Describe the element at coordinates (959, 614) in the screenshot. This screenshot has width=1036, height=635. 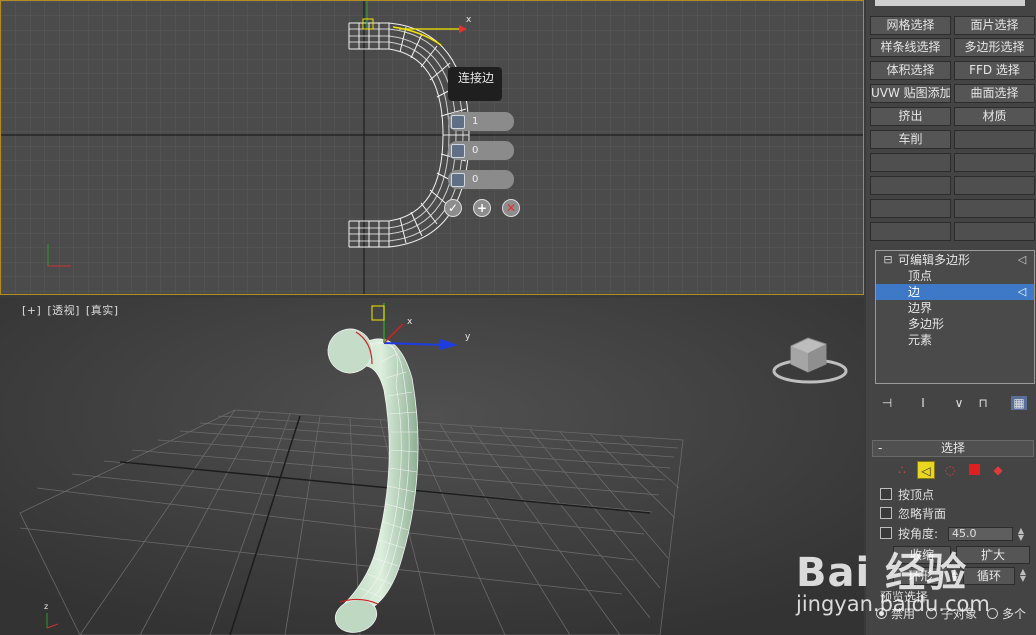
I see `radio-label: 子对象` at that location.